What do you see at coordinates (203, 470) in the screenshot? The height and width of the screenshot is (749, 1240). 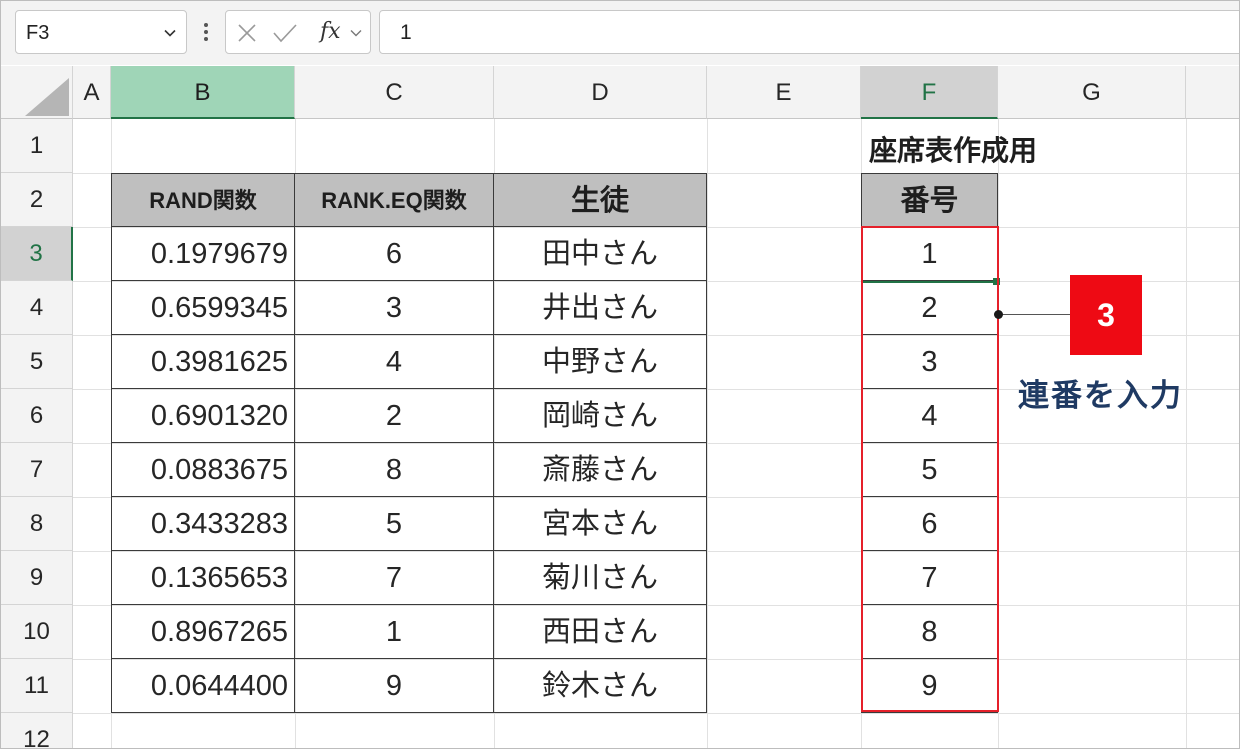 I see `cell-b7: 0.0883675` at bounding box center [203, 470].